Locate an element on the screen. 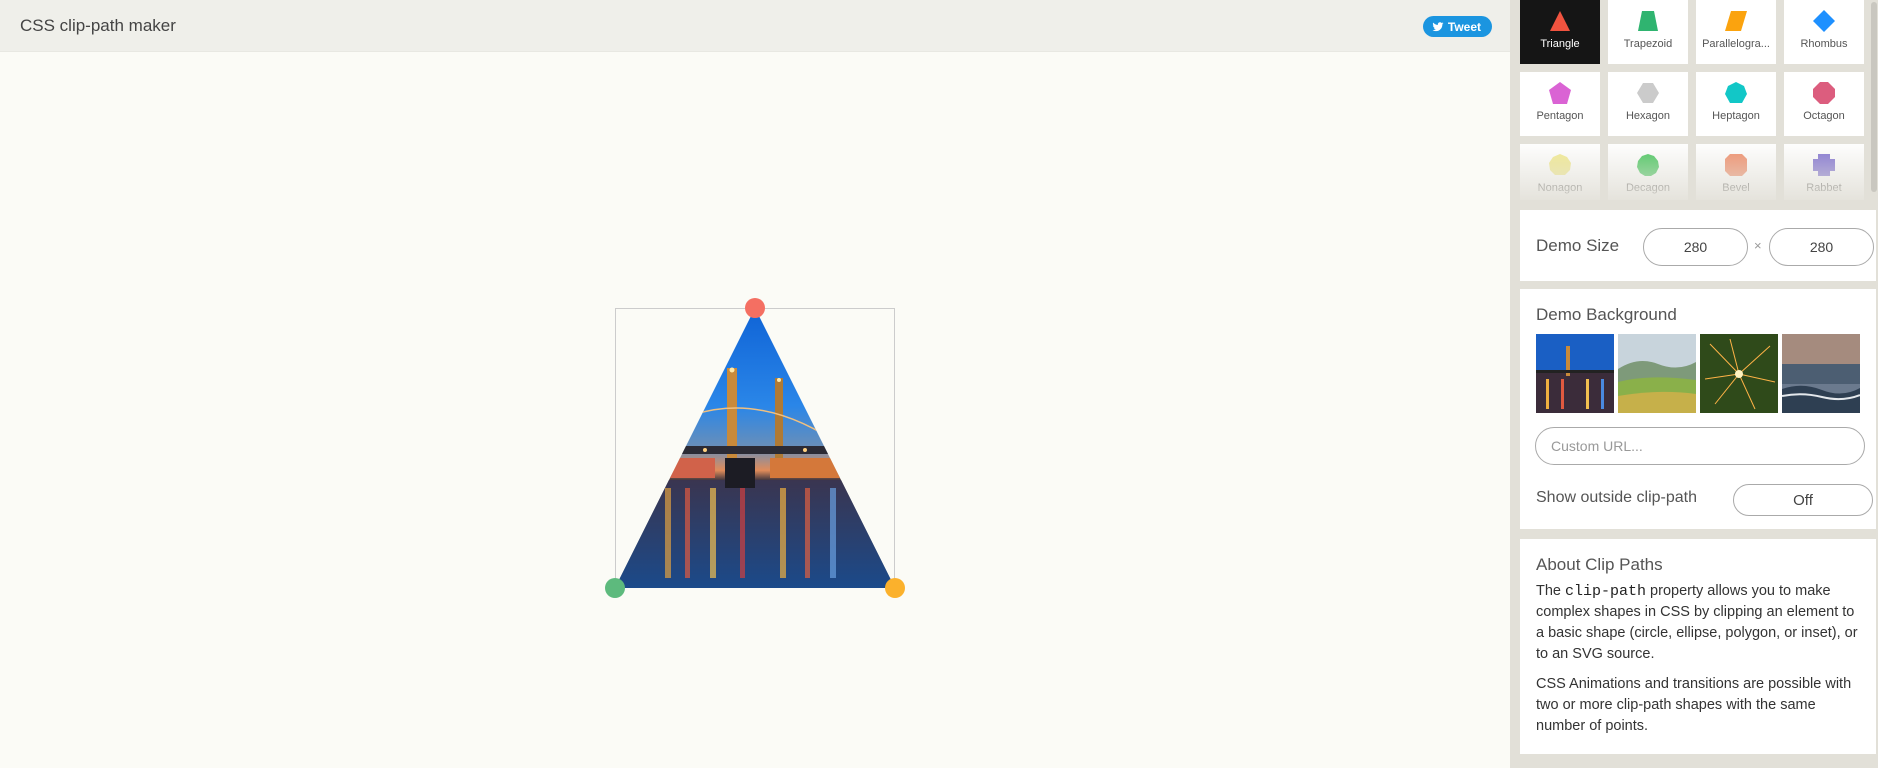 The width and height of the screenshot is (1878, 768). shape-tile-trapezoid: Trapezoid is located at coordinates (1648, 32).